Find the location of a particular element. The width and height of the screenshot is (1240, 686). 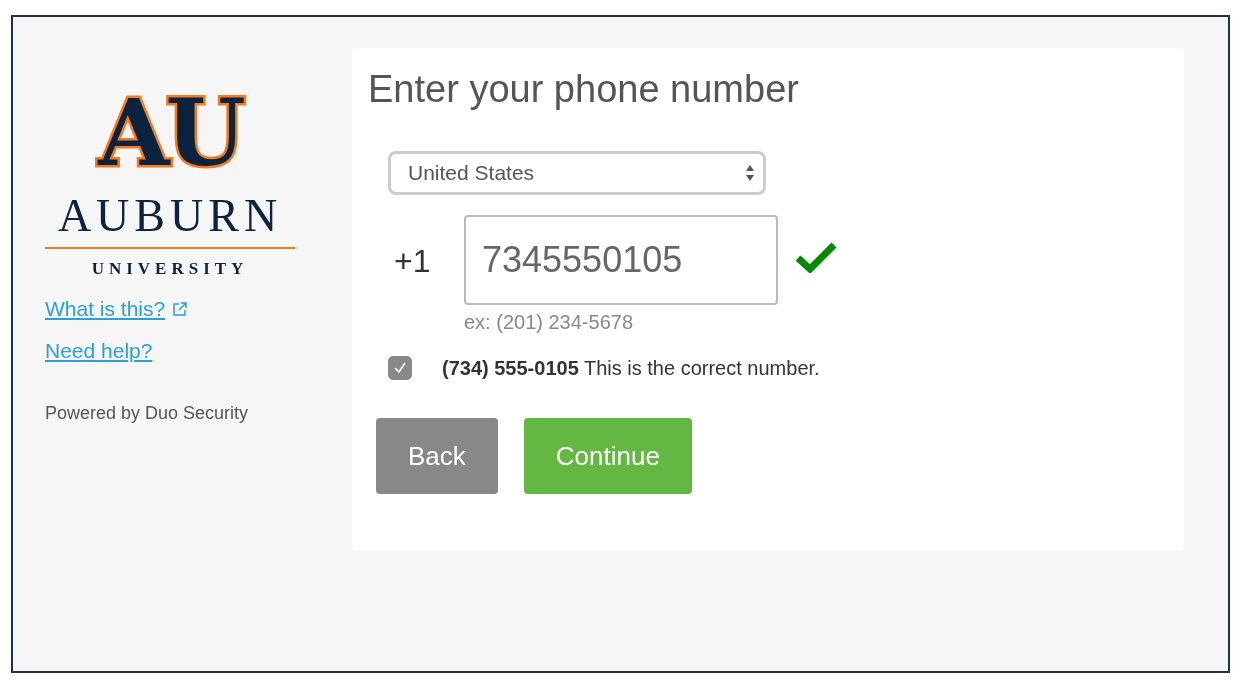

powered-by-text: Powered by Duo Security is located at coordinates (147, 413).